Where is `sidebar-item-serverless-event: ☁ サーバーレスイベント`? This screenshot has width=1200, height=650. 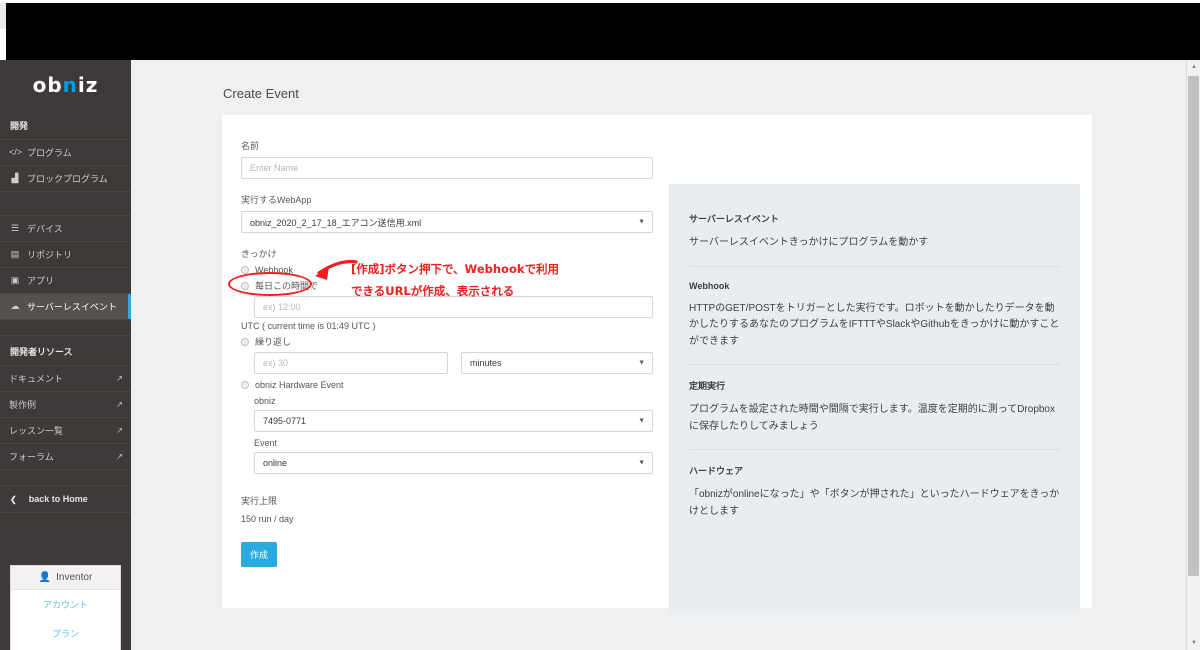
sidebar-item-serverless-event: ☁ サーバーレスイベント is located at coordinates (65, 307).